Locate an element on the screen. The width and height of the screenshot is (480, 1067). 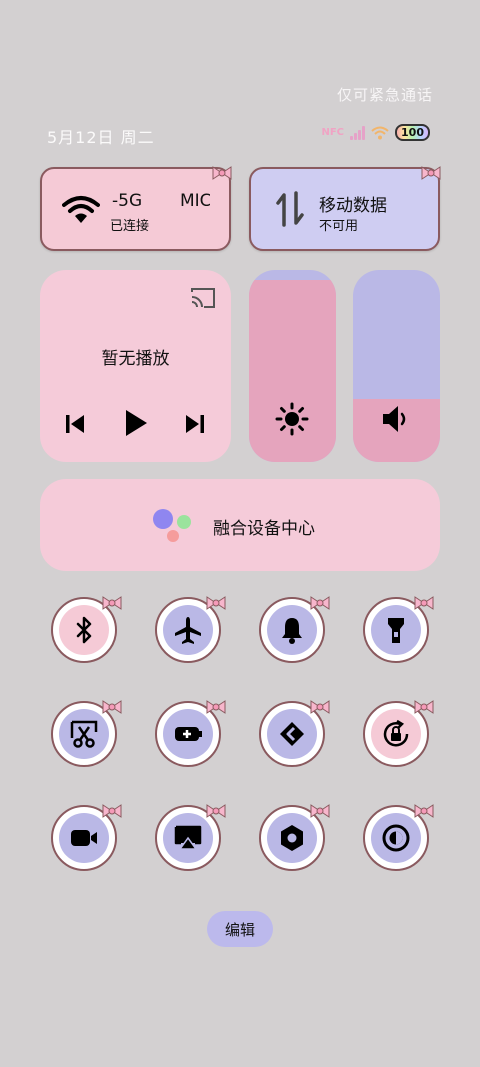
bluetooth-icon is located at coordinates (84, 630).